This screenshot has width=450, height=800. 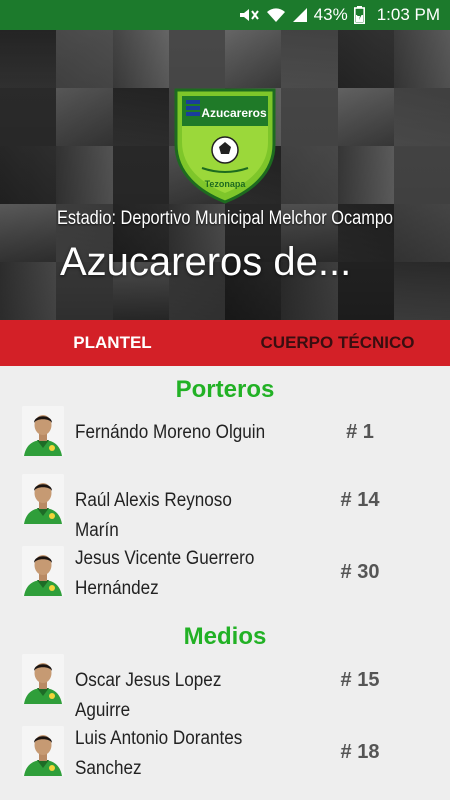 I want to click on player-name: Raúl Alexis Reynoso Marín, so click(x=153, y=515).